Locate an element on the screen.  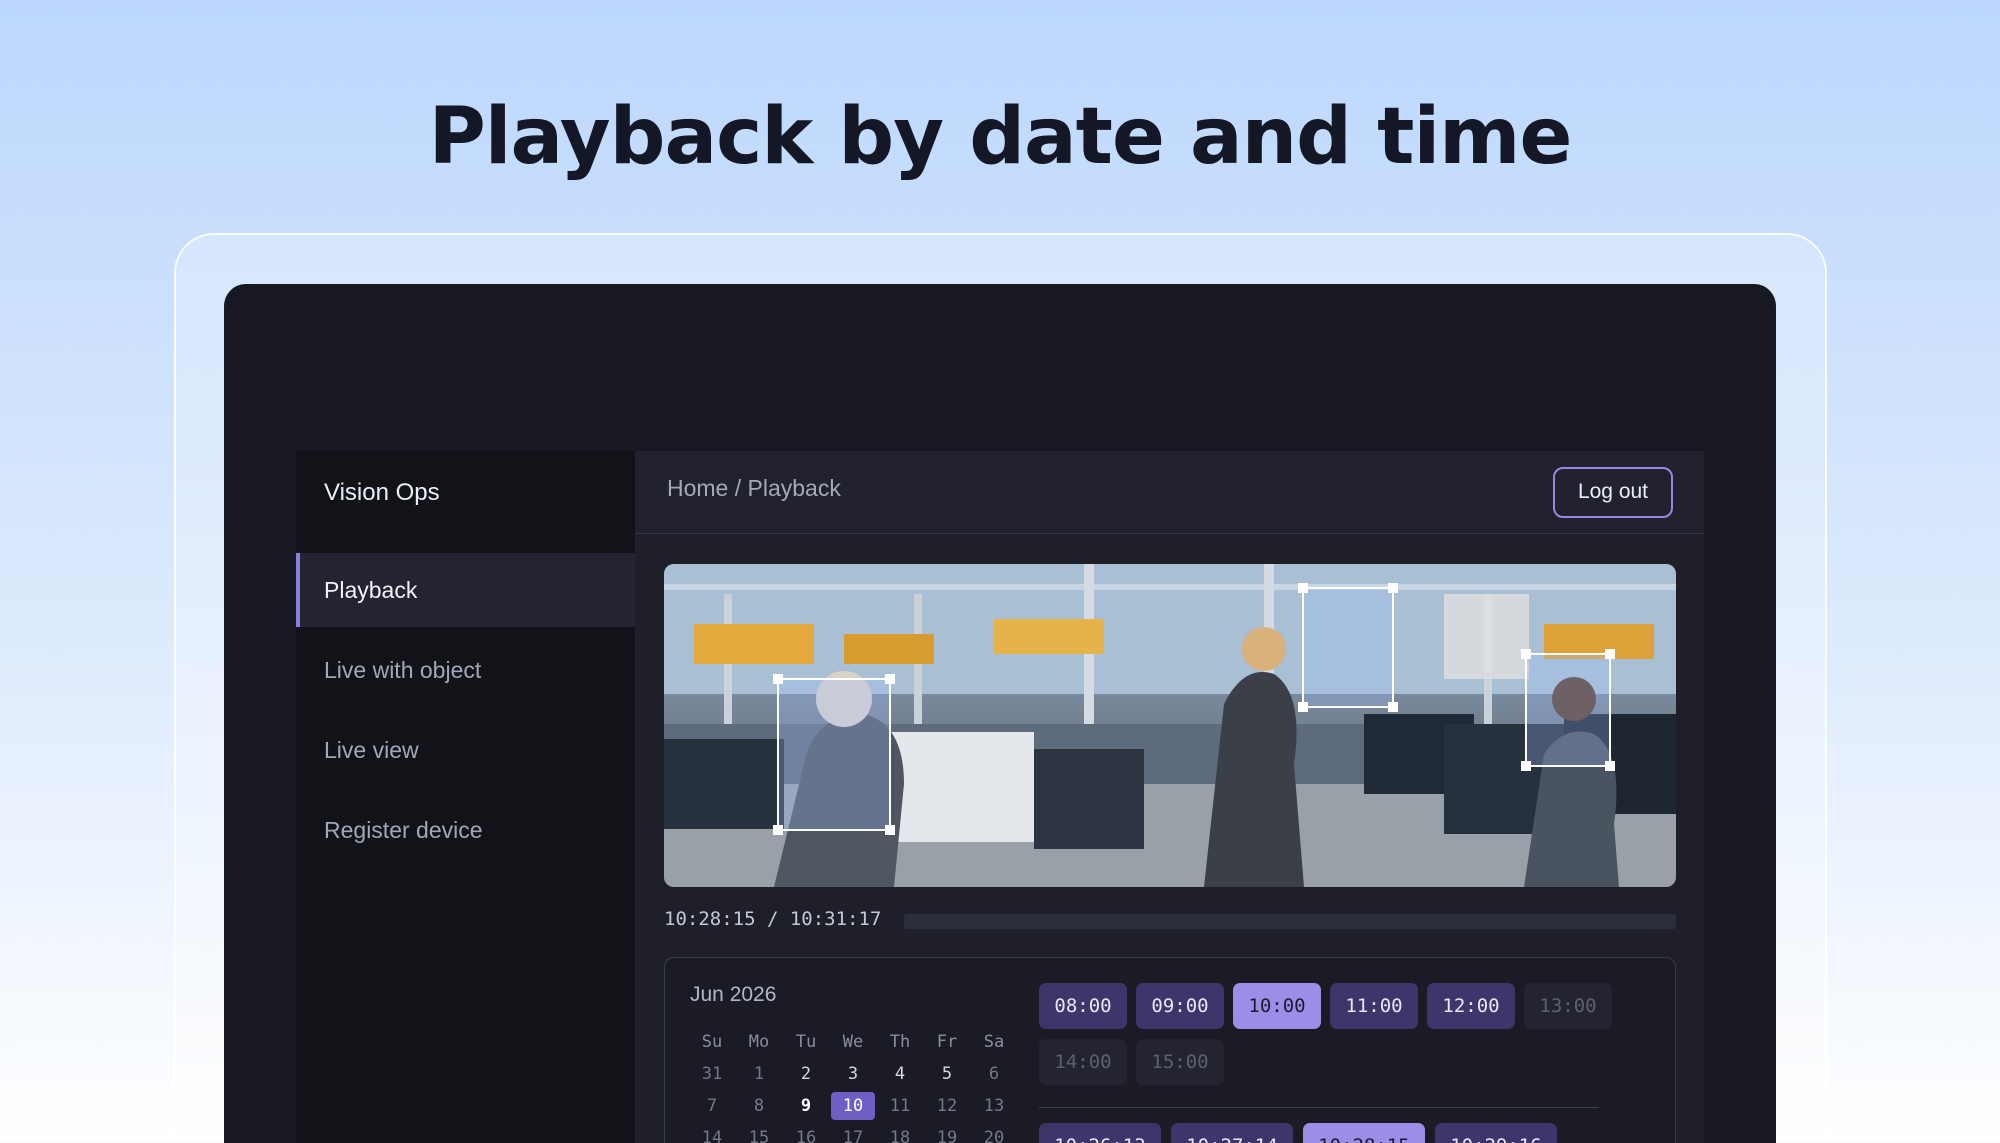
calendar-day: 9 is located at coordinates (806, 1106).